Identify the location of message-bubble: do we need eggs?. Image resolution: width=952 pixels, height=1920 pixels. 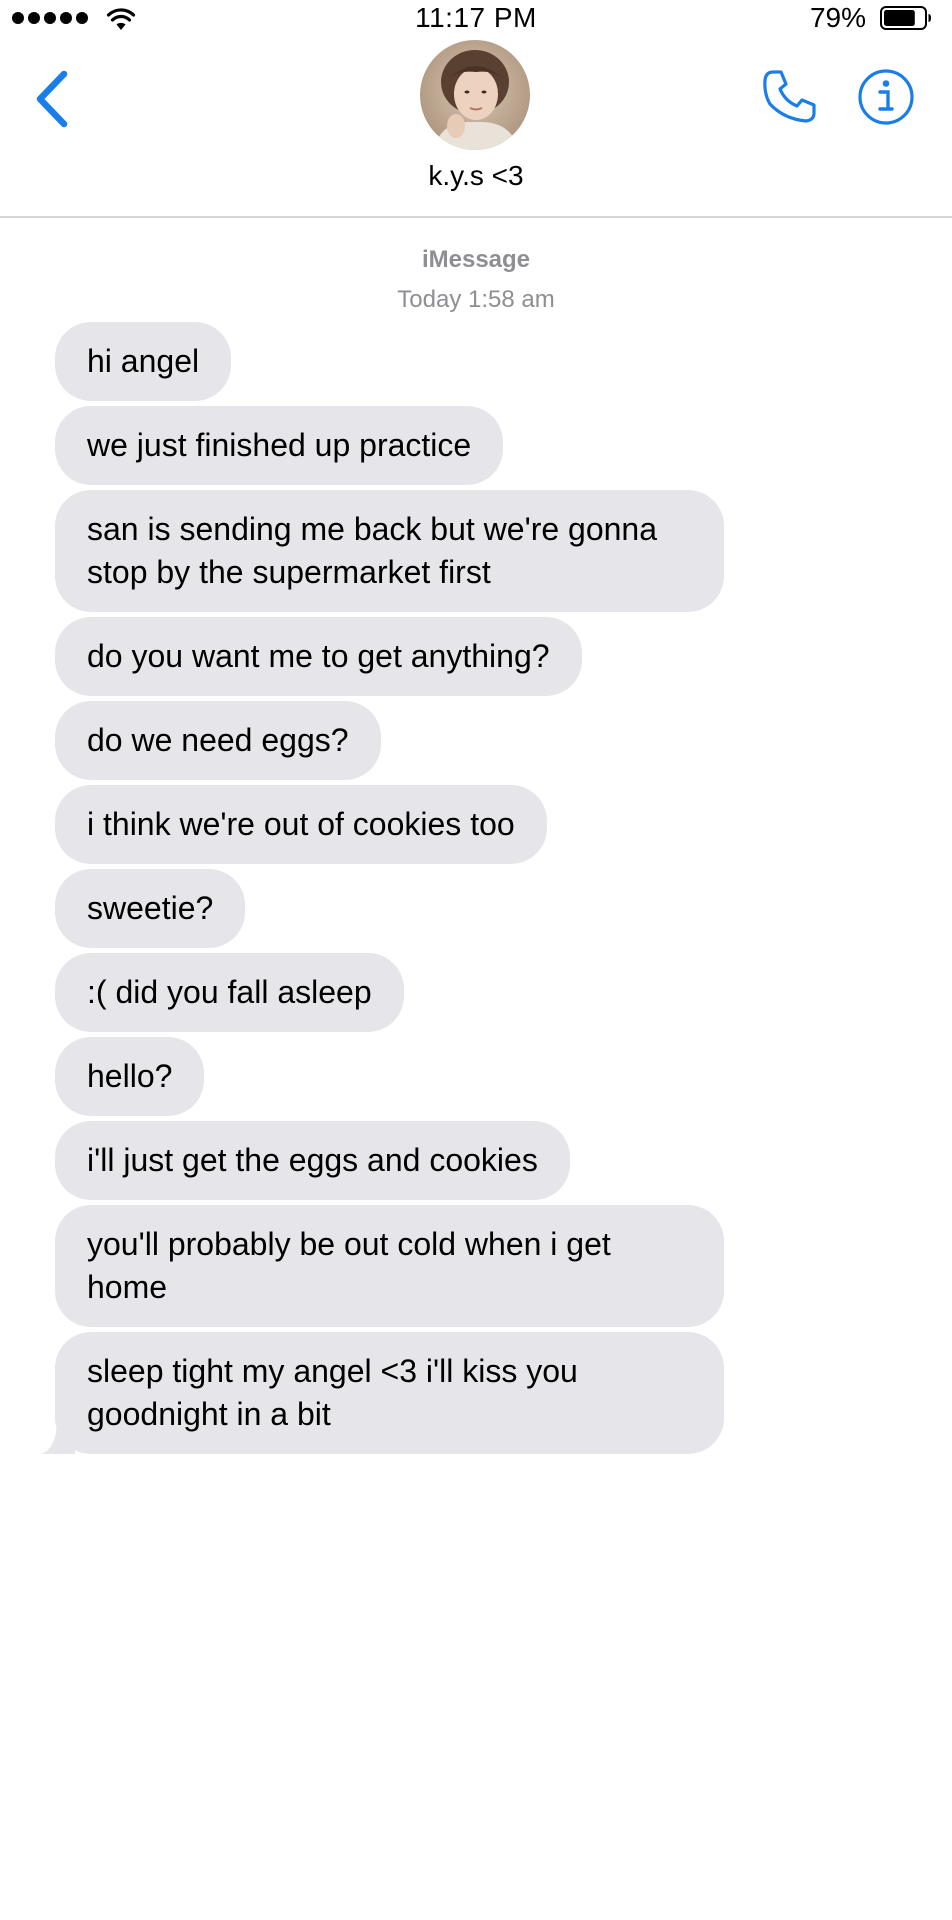
(218, 740).